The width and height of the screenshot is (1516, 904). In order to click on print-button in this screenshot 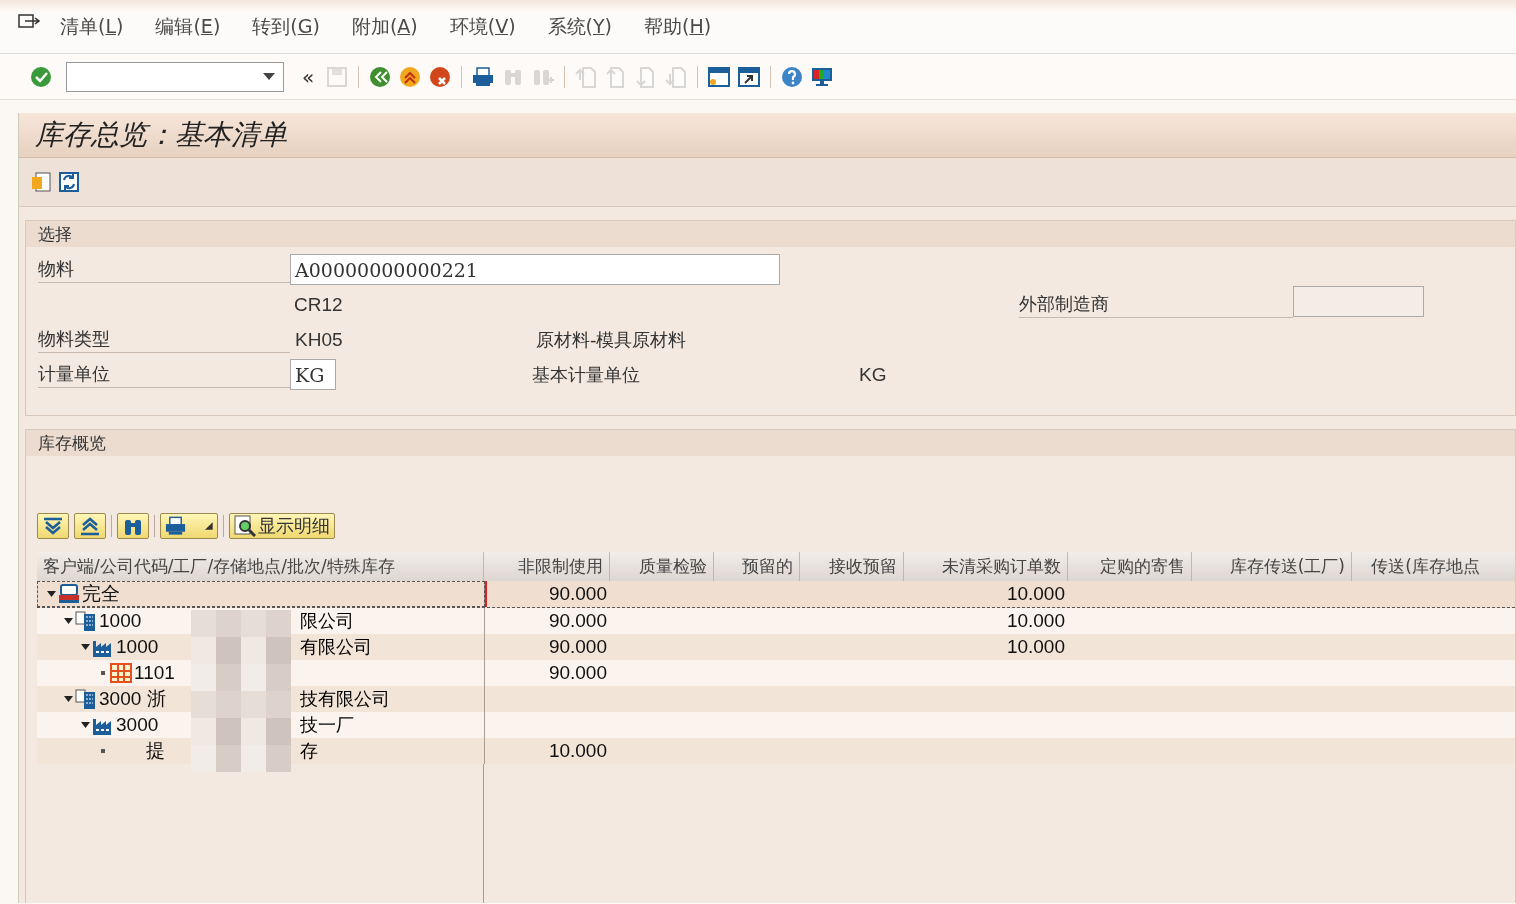, I will do `click(189, 526)`.